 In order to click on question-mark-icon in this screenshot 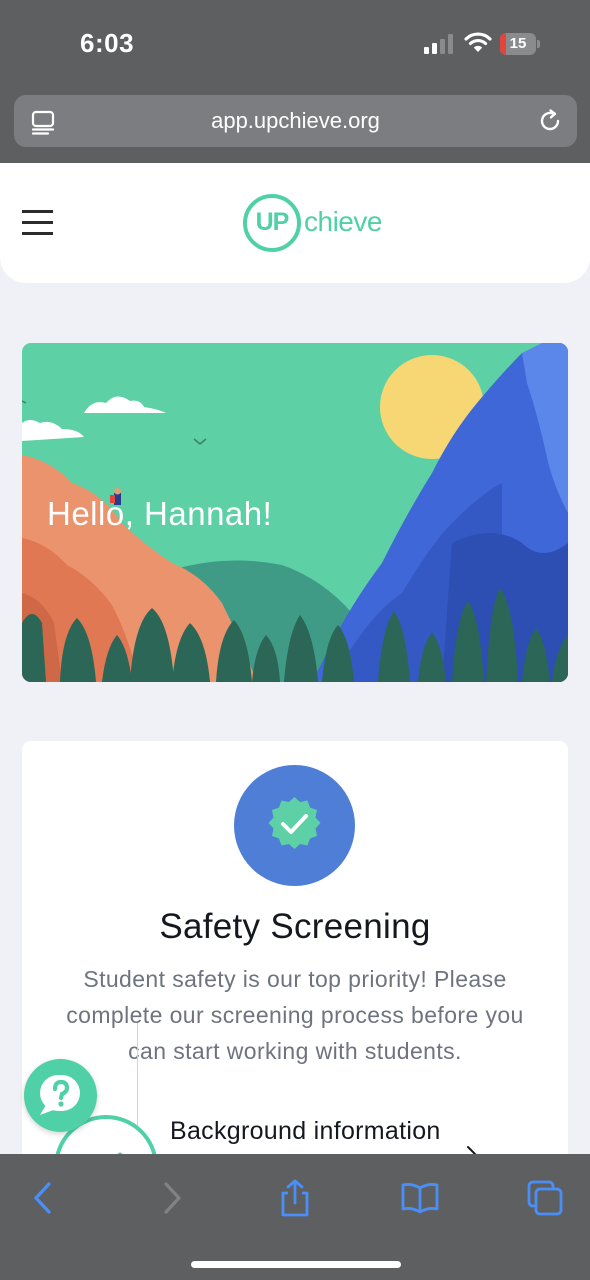, I will do `click(60, 1095)`.